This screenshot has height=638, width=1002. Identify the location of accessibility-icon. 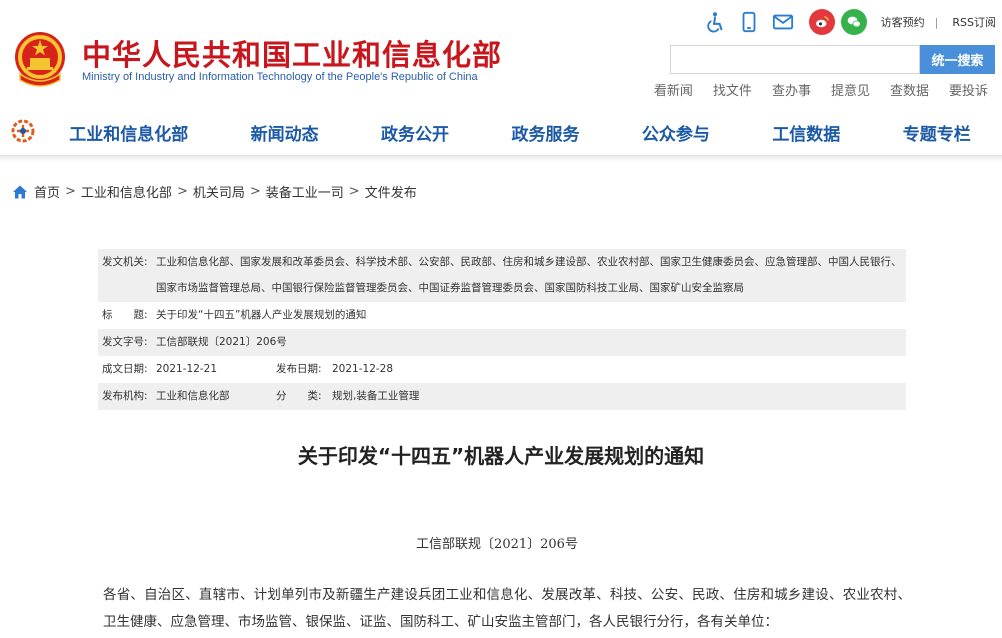
(715, 22).